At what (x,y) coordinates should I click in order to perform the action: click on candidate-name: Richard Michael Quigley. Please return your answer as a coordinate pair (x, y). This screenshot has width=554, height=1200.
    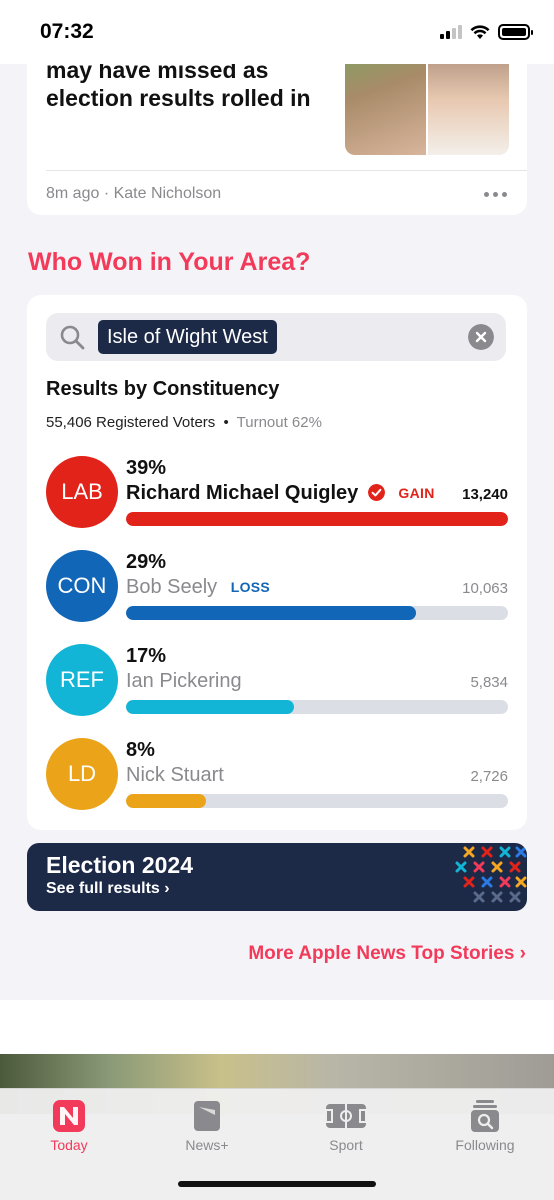
    Looking at the image, I should click on (242, 493).